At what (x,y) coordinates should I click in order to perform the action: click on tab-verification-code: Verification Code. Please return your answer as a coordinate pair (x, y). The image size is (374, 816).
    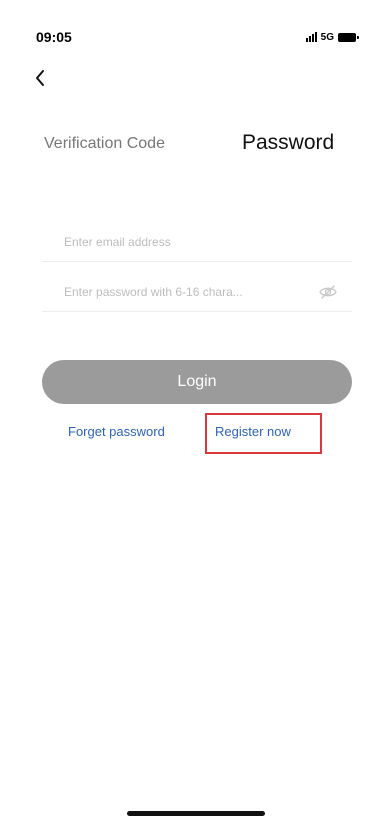
    Looking at the image, I should click on (104, 144).